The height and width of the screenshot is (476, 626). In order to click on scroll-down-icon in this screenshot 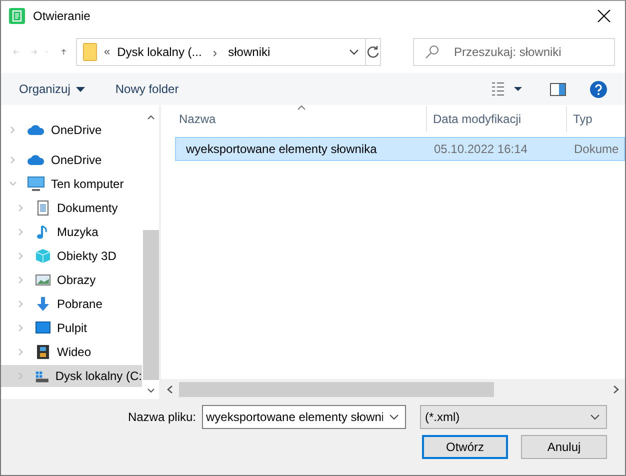, I will do `click(150, 390)`.